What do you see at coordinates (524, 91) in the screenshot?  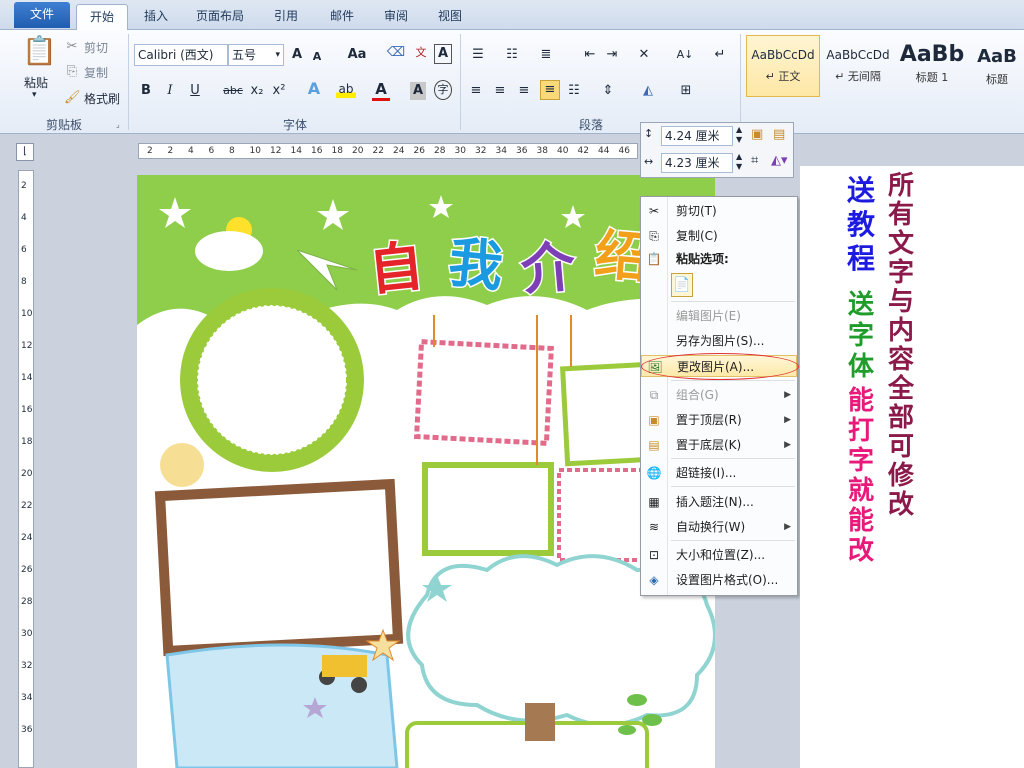 I see `align-right-icon: ≡` at bounding box center [524, 91].